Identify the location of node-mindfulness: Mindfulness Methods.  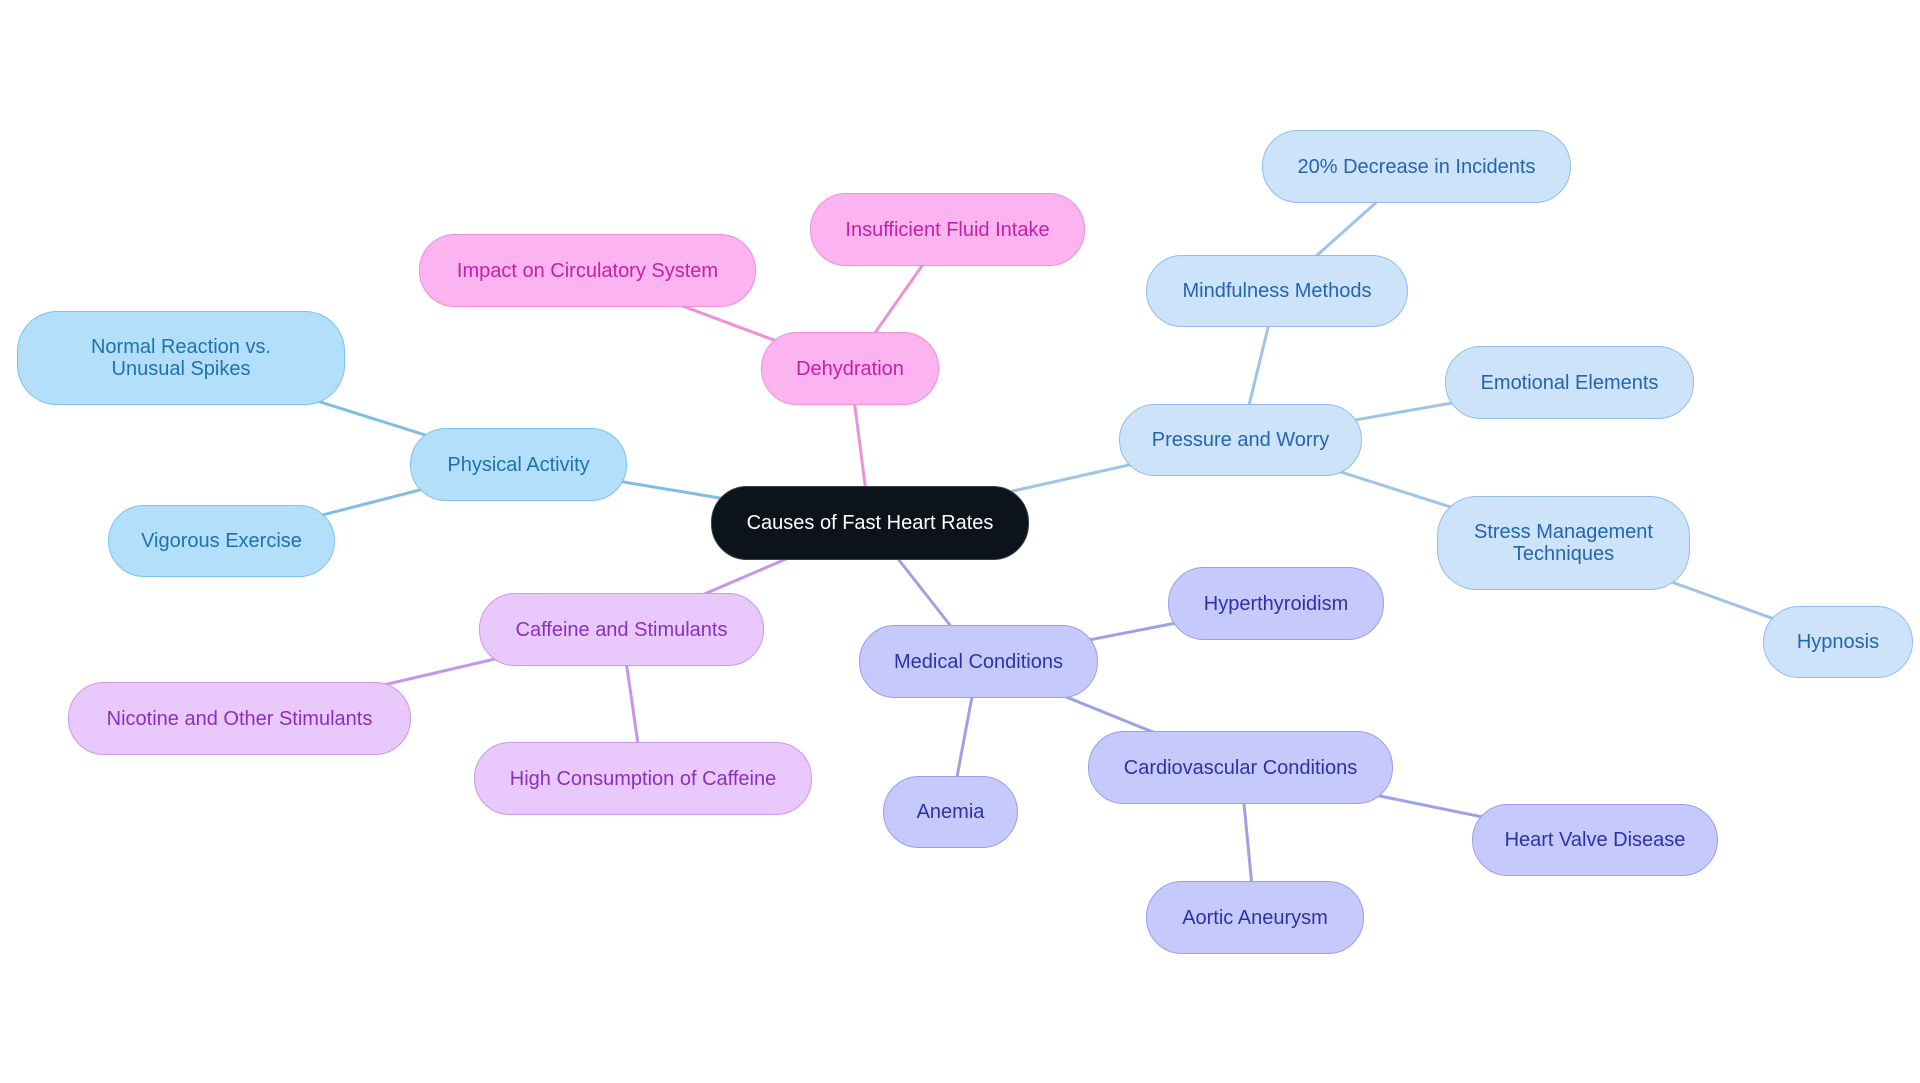
(1277, 291).